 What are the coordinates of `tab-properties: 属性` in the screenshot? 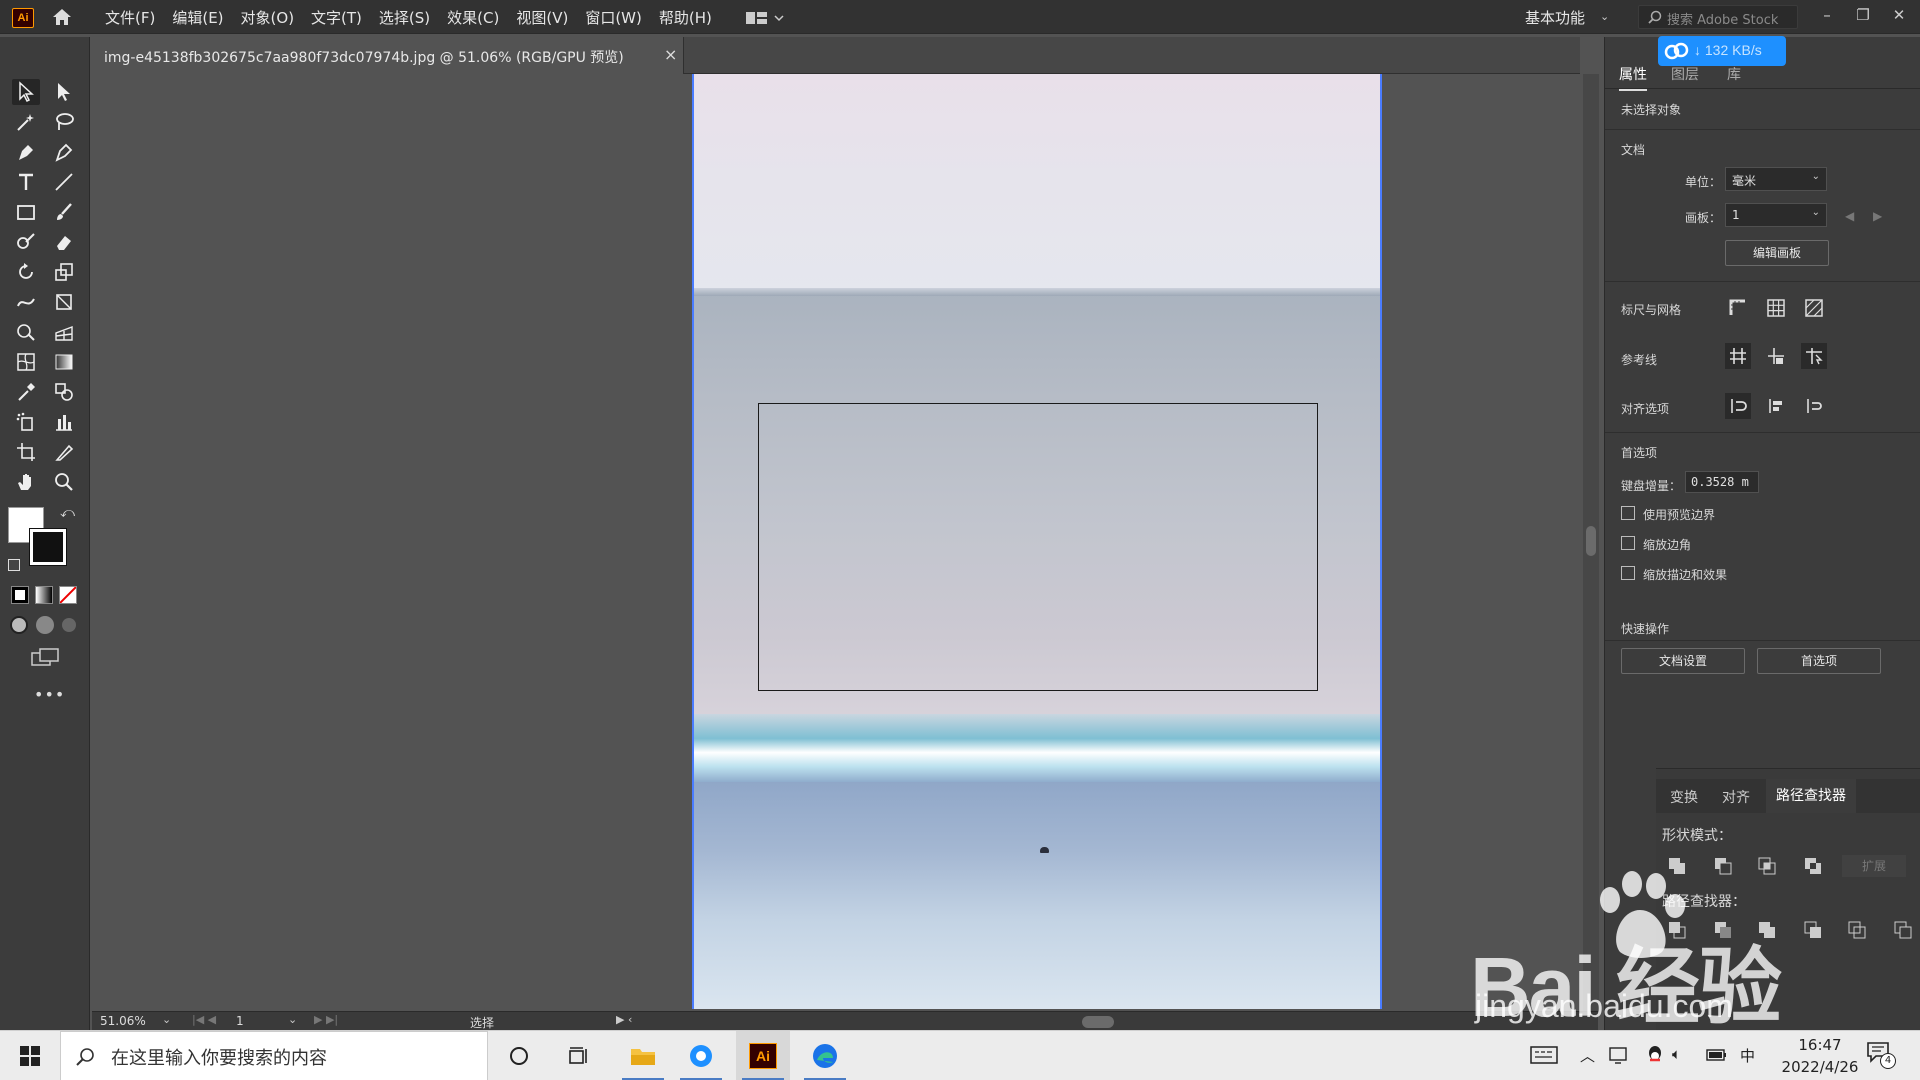 It's located at (1633, 77).